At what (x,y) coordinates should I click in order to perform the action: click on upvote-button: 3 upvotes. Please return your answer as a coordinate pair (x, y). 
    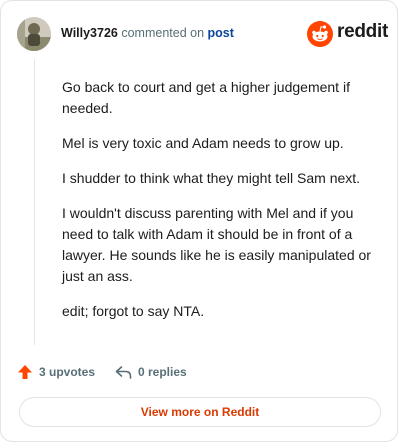
    Looking at the image, I should click on (56, 372).